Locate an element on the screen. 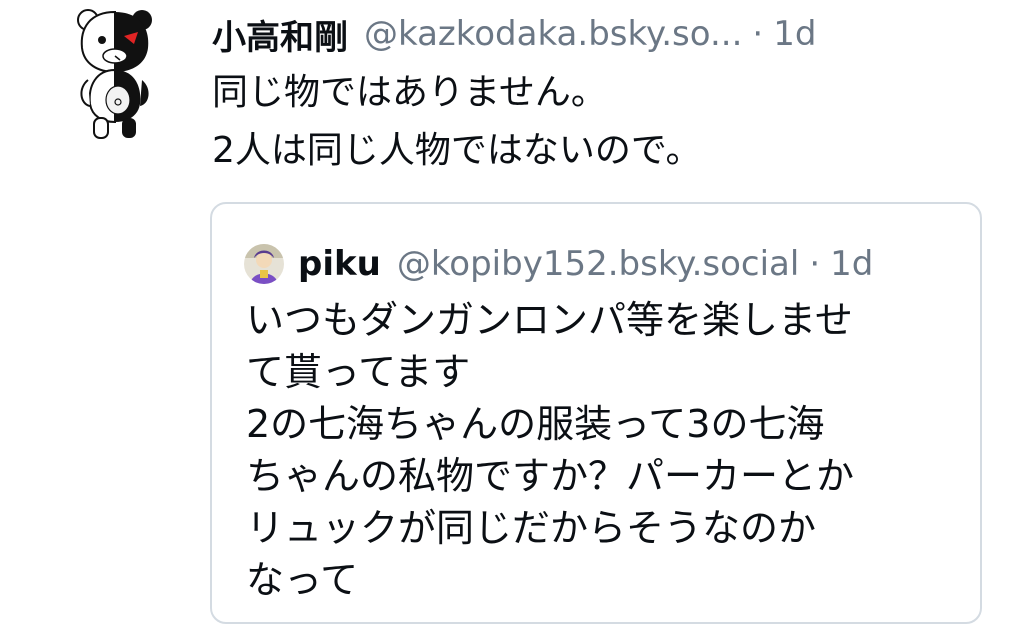 This screenshot has height=636, width=1024. monokuma-bear-avatar-icon is located at coordinates (115, 75).